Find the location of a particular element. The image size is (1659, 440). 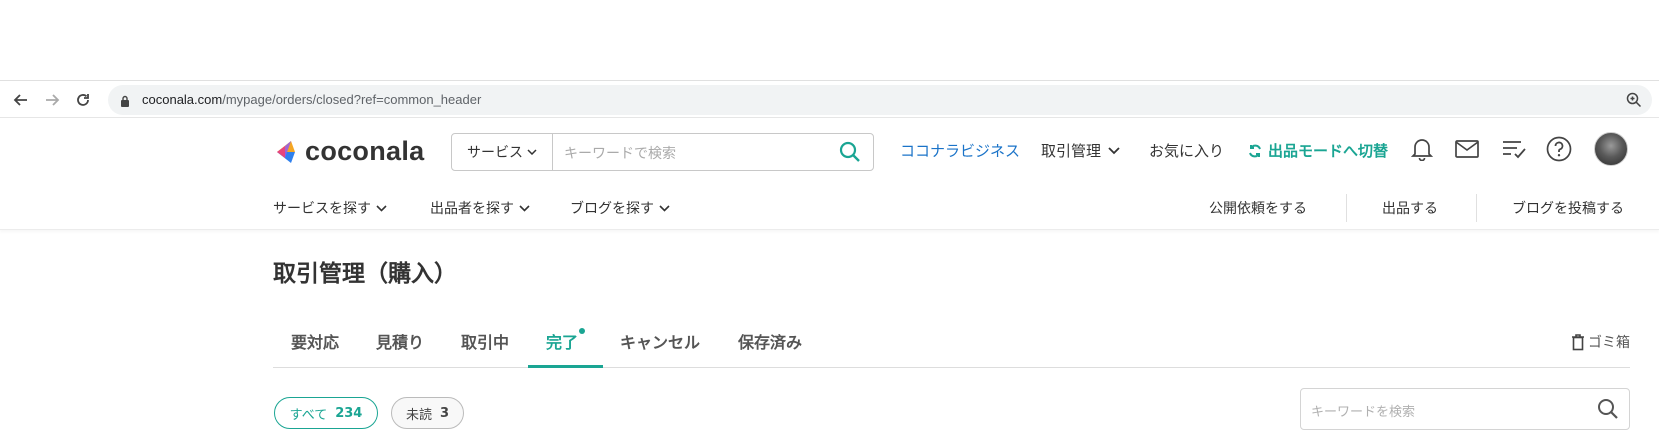

logo-mark-icon is located at coordinates (286, 151).